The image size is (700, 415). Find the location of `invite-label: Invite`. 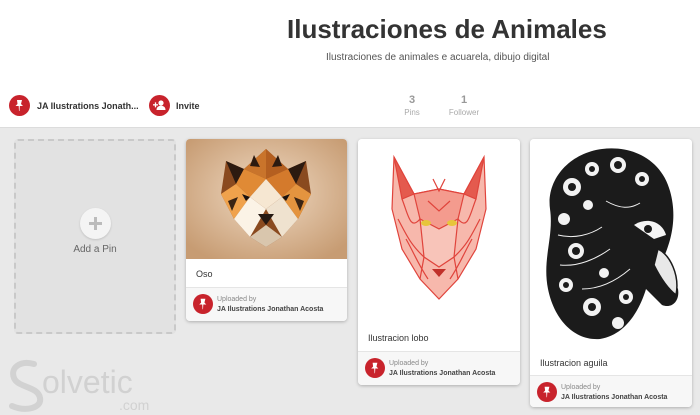

invite-label: Invite is located at coordinates (188, 105).